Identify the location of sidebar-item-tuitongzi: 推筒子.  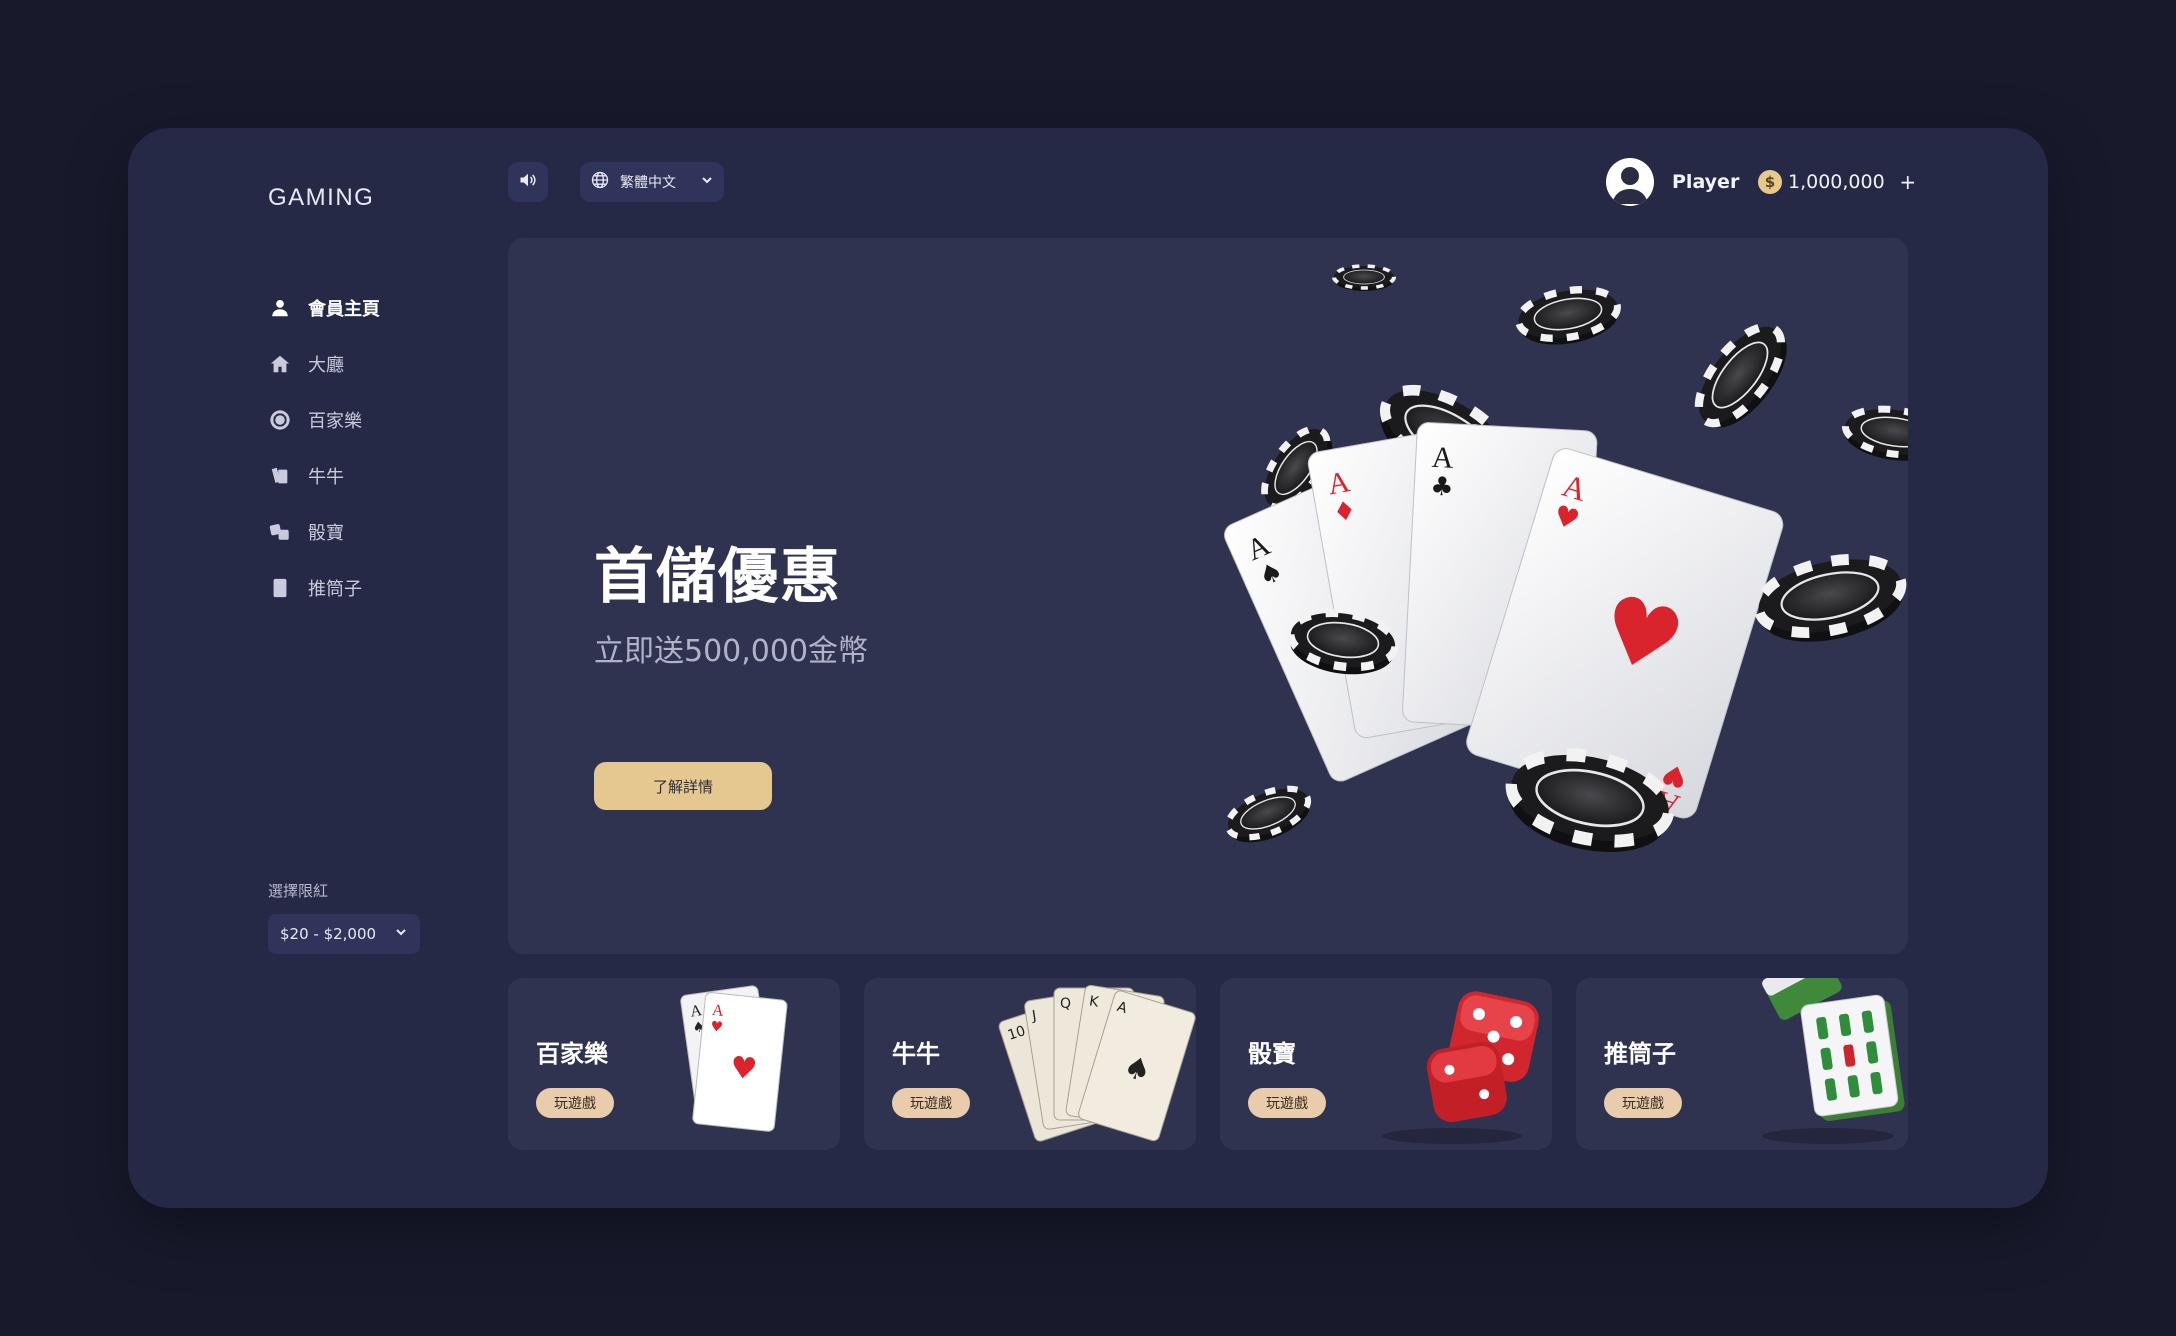
(388, 588).